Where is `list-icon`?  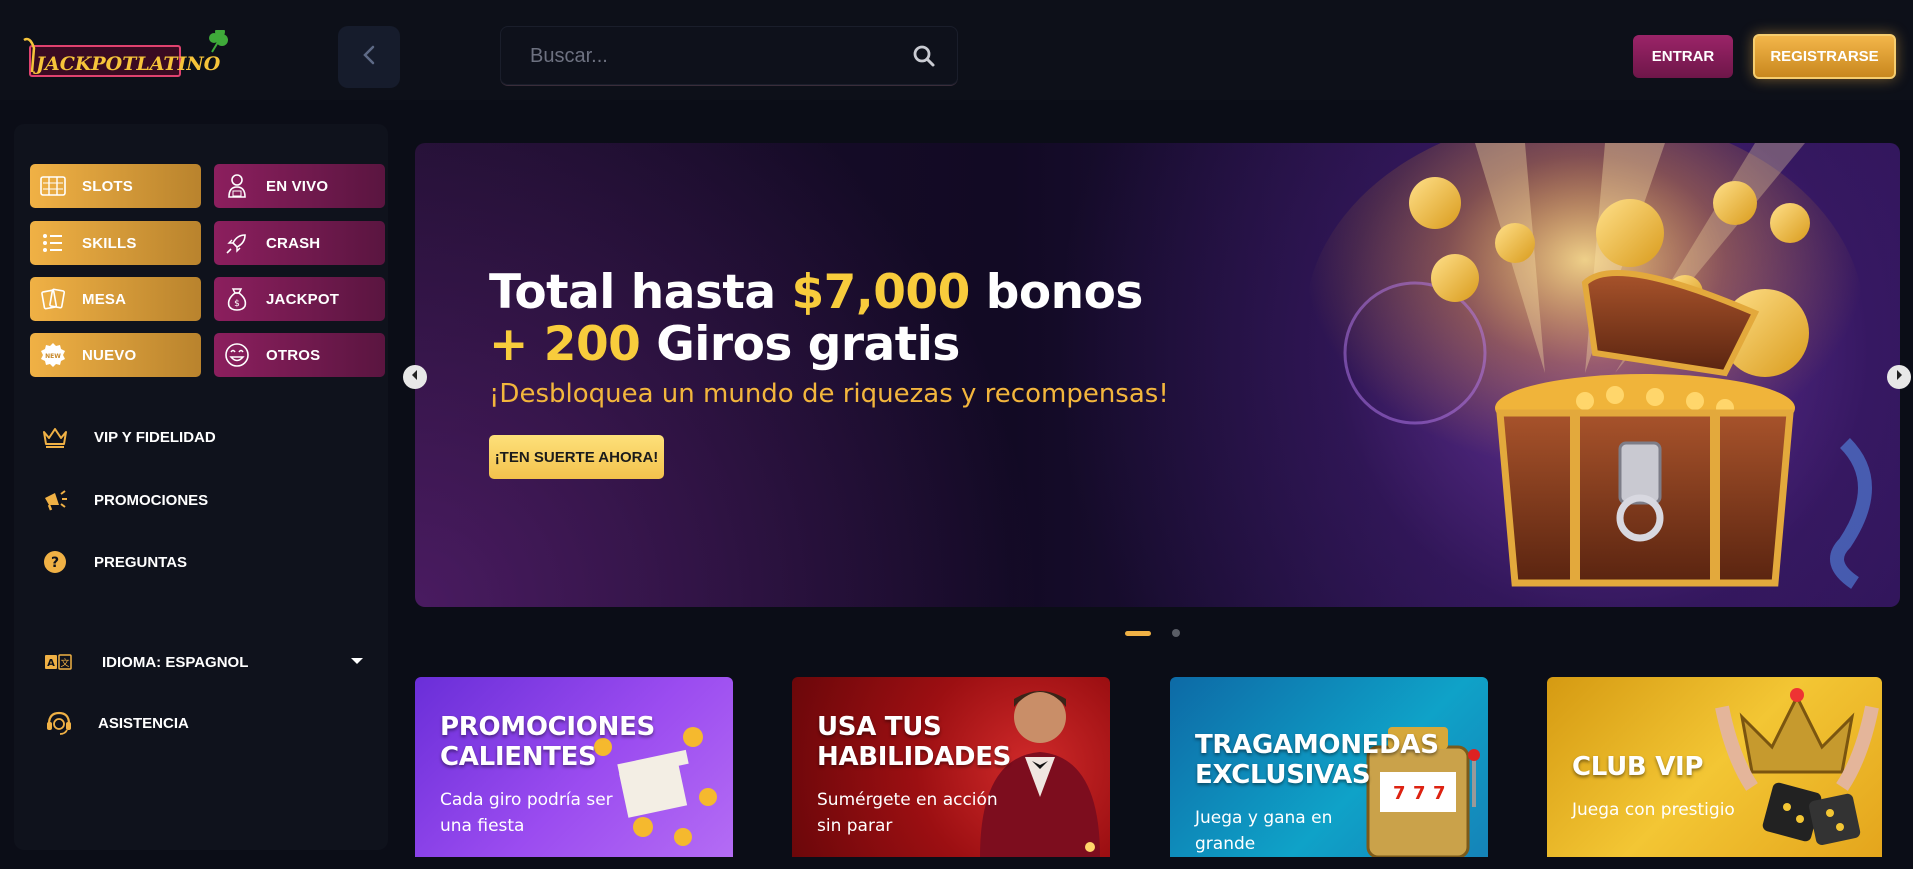 list-icon is located at coordinates (53, 243).